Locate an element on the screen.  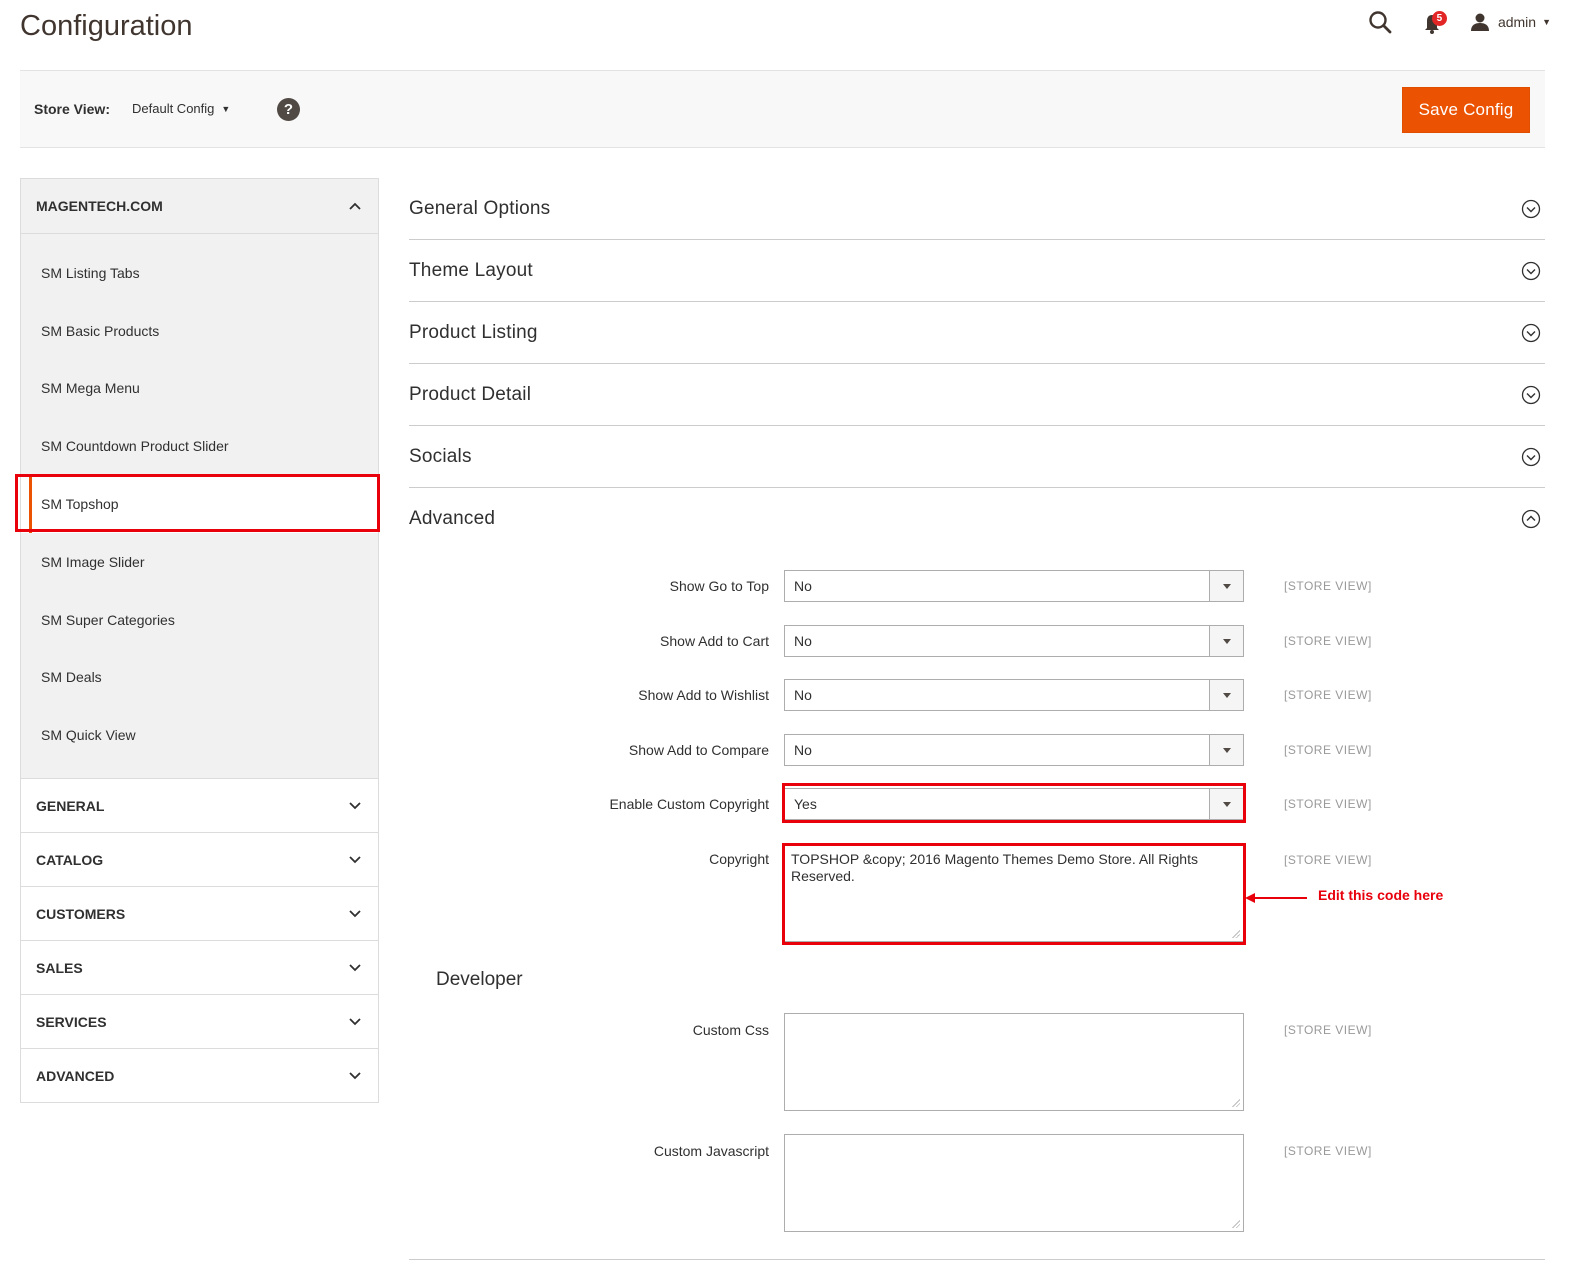
sidebar-item-label: SM Listing Tabs is located at coordinates (90, 272).